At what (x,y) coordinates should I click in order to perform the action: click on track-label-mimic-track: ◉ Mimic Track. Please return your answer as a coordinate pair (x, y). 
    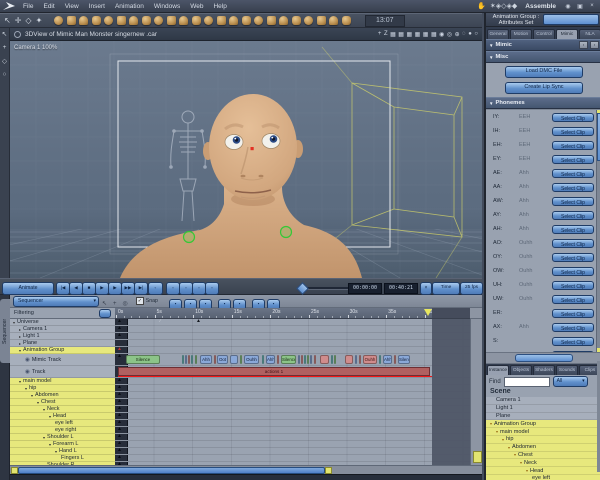
    Looking at the image, I should click on (62, 360).